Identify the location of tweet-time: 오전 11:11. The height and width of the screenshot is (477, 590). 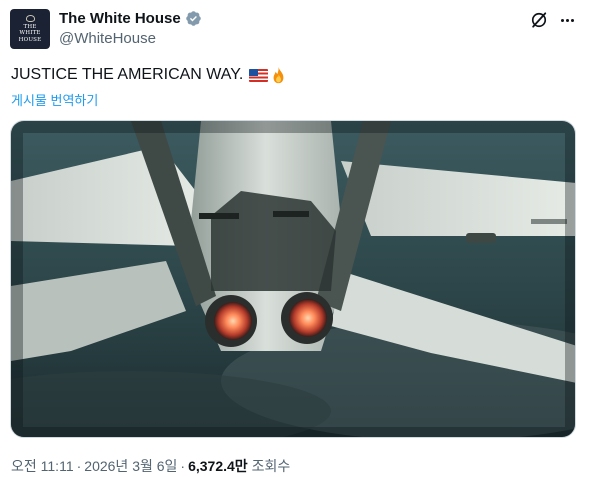
(42, 466).